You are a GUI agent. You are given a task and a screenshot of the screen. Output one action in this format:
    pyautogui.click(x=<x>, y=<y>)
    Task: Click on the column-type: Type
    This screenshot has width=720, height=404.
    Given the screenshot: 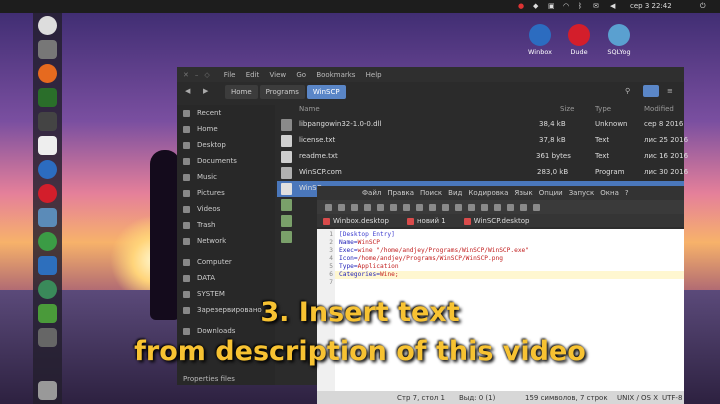 What is the action you would take?
    pyautogui.click(x=603, y=109)
    